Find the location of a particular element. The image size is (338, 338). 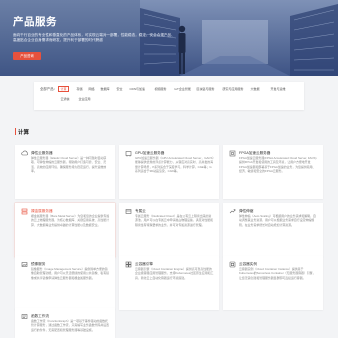

filter-tag: 网络 is located at coordinates (91, 89).